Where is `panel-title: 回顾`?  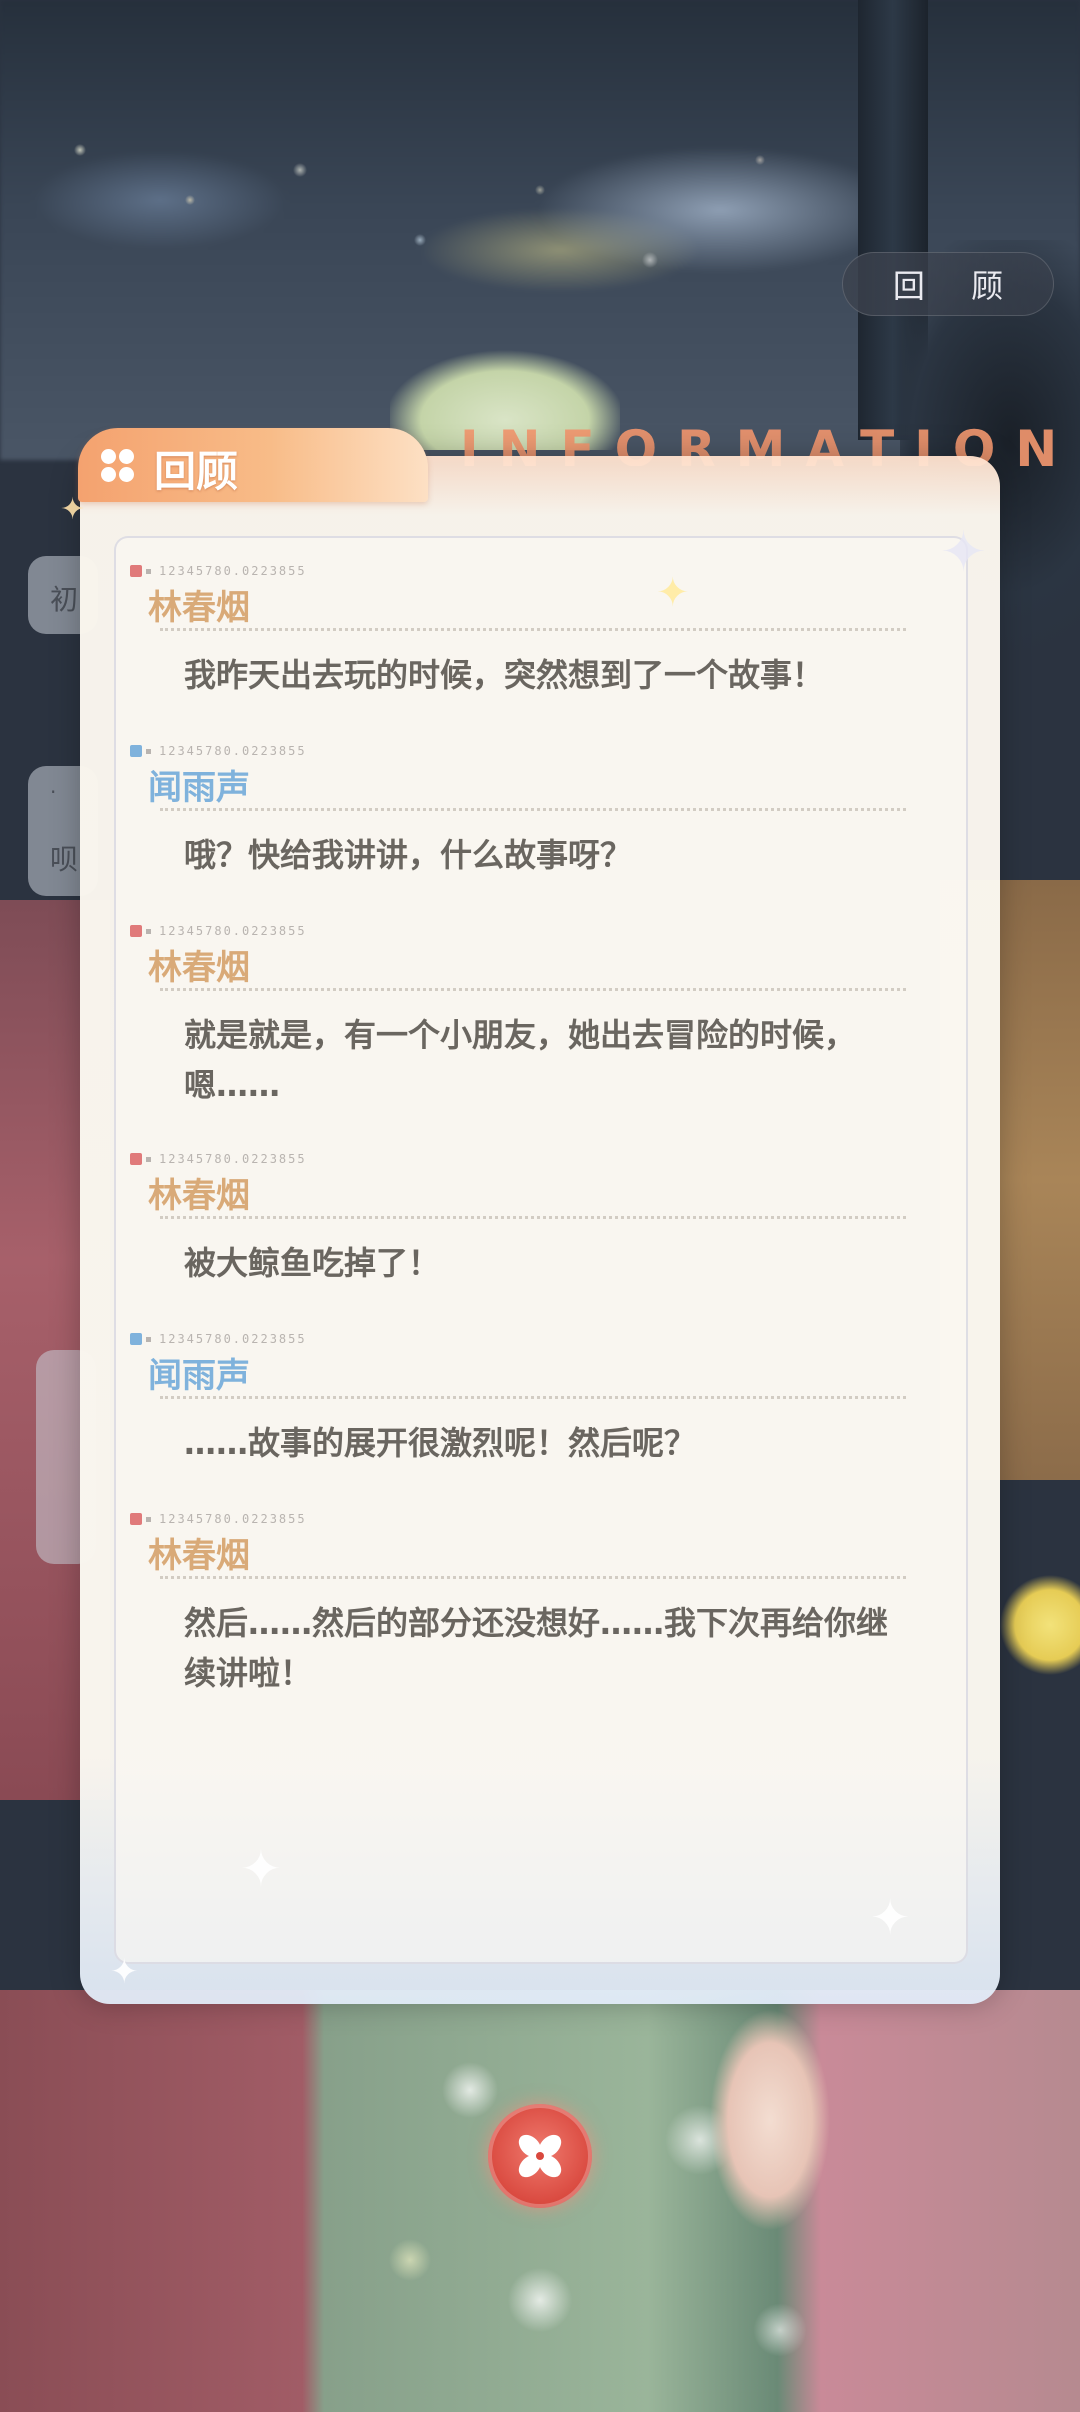 panel-title: 回顾 is located at coordinates (196, 471).